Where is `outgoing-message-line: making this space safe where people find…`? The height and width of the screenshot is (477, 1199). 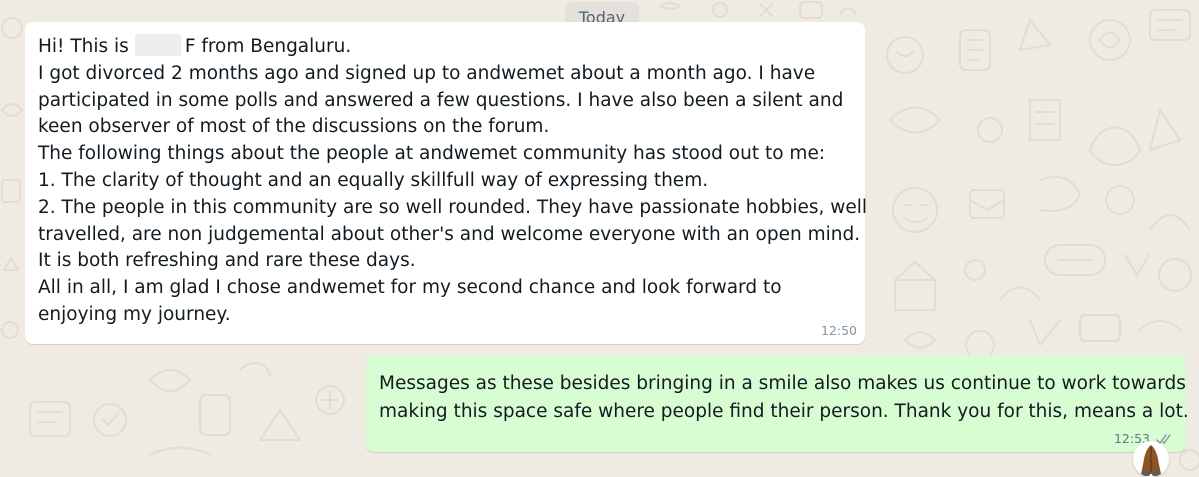 outgoing-message-line: making this space safe where people find… is located at coordinates (784, 411).